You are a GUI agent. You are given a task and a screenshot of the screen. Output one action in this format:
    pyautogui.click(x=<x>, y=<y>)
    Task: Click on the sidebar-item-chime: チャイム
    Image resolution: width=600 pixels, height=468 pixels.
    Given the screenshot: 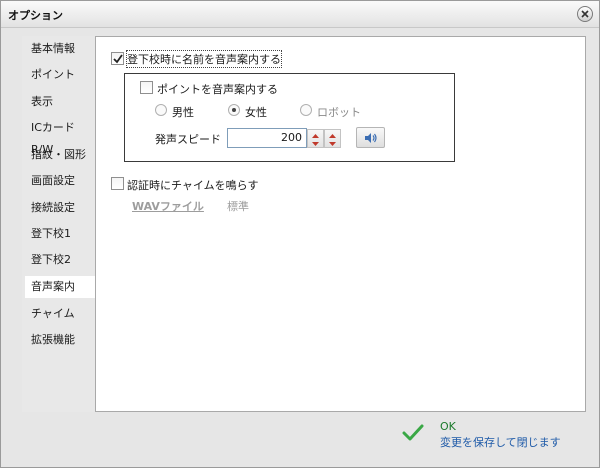 What is the action you would take?
    pyautogui.click(x=59, y=314)
    